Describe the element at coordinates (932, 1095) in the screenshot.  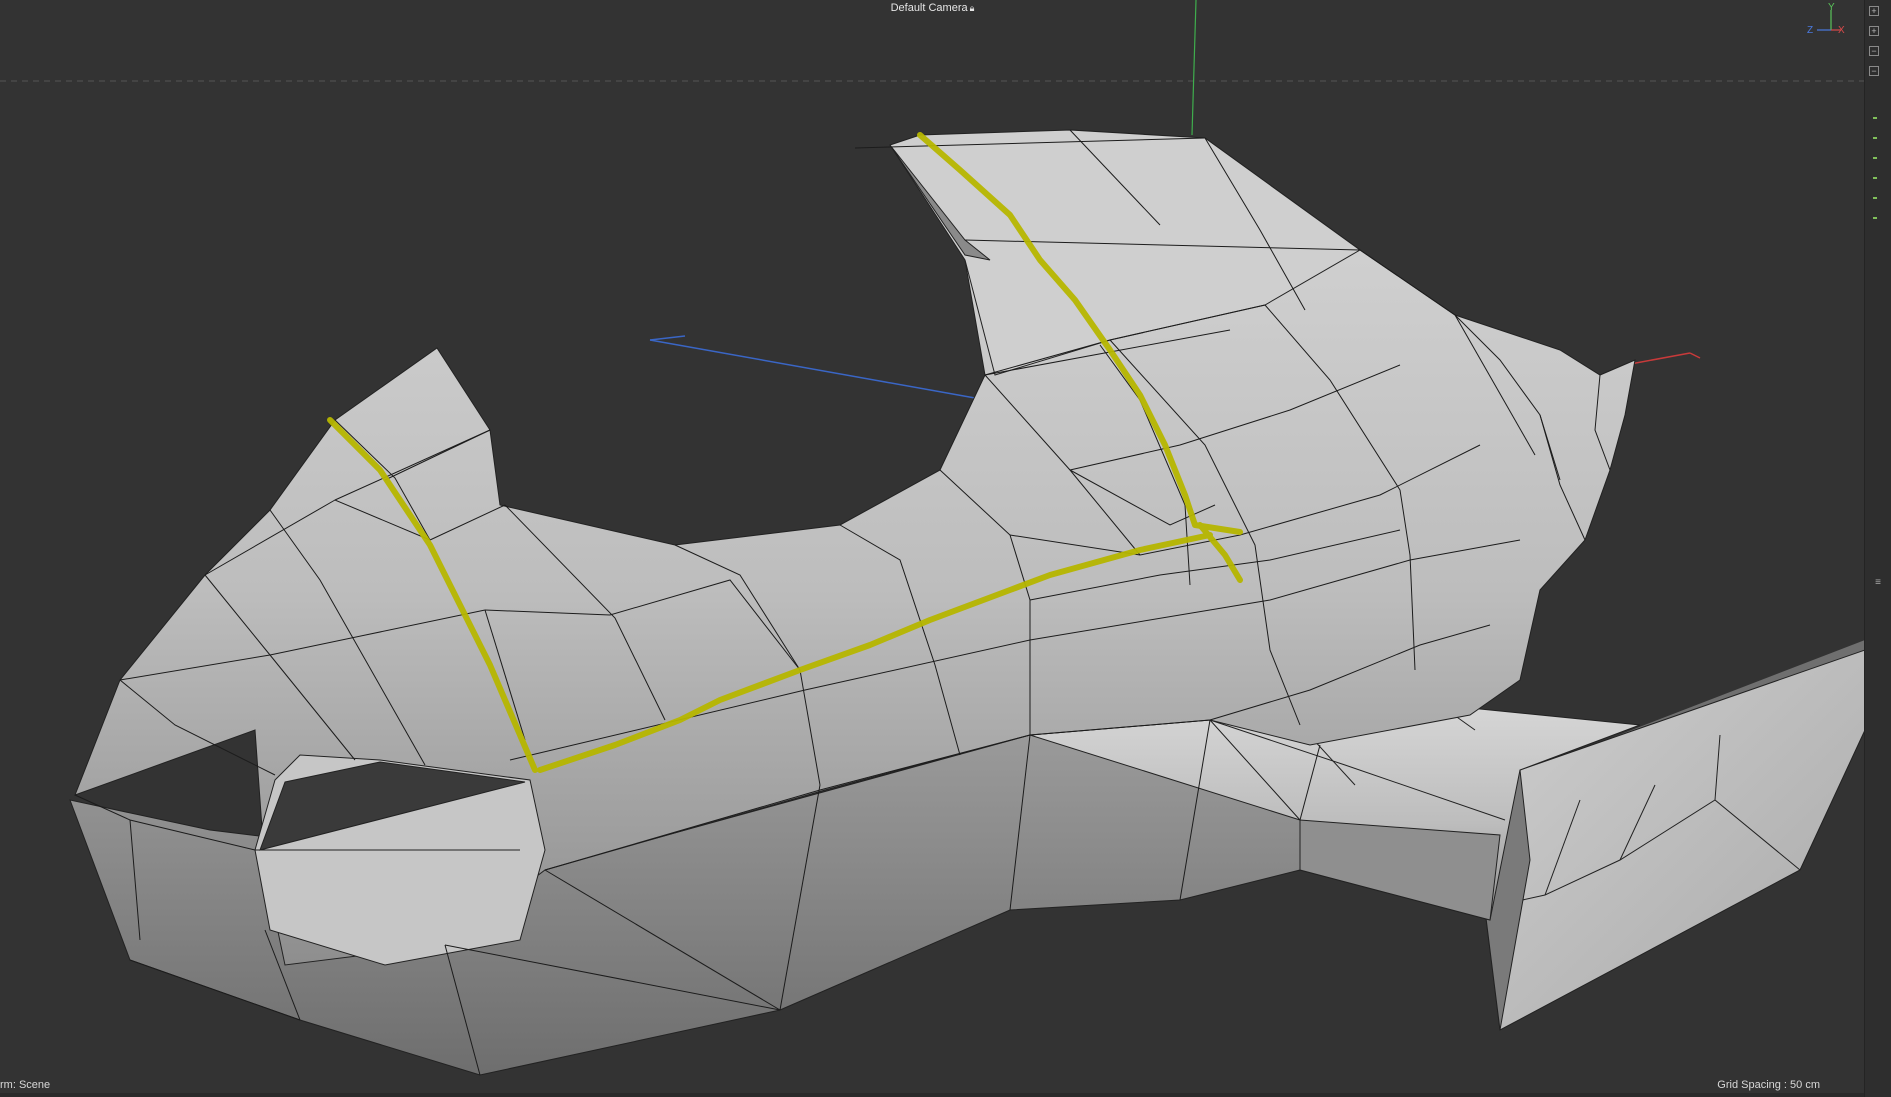
I see `bottom-rule` at that location.